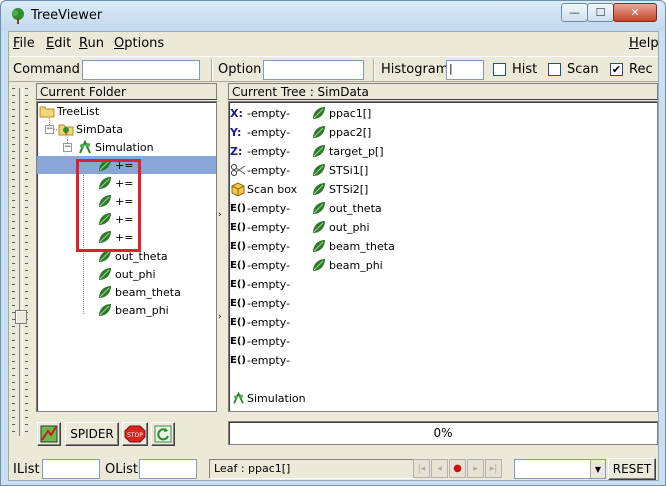 This screenshot has height=486, width=666. Describe the element at coordinates (92, 434) in the screenshot. I see `spider-button: SPIDER` at that location.